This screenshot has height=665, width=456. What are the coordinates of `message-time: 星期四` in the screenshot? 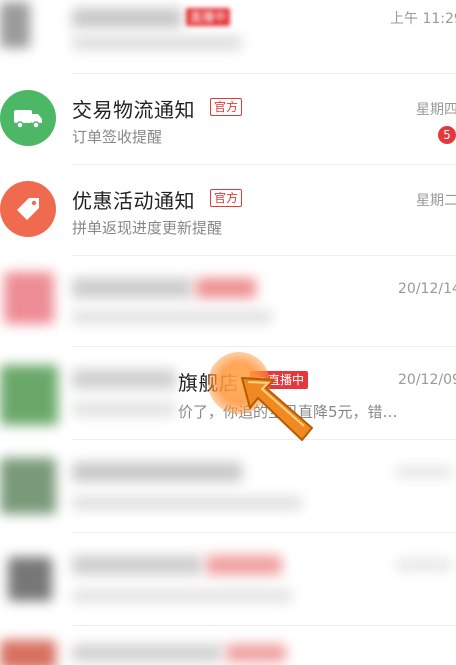 It's located at (436, 110).